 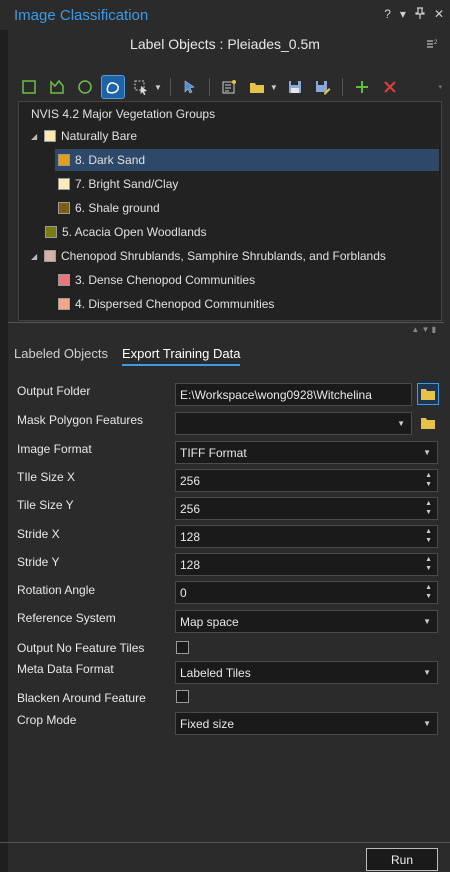 What do you see at coordinates (66, 618) in the screenshot?
I see `reference-system-label: Reference System` at bounding box center [66, 618].